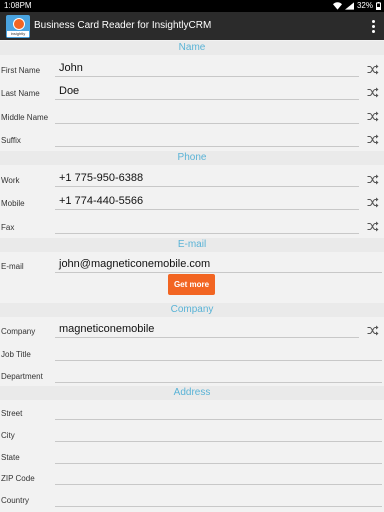 This screenshot has width=384, height=512. I want to click on row-last-name: Last Name Doe, so click(192, 90).